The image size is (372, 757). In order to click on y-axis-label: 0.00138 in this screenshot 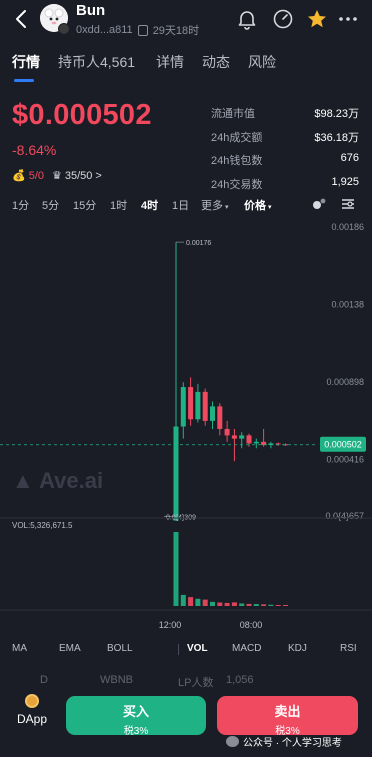, I will do `click(347, 304)`.